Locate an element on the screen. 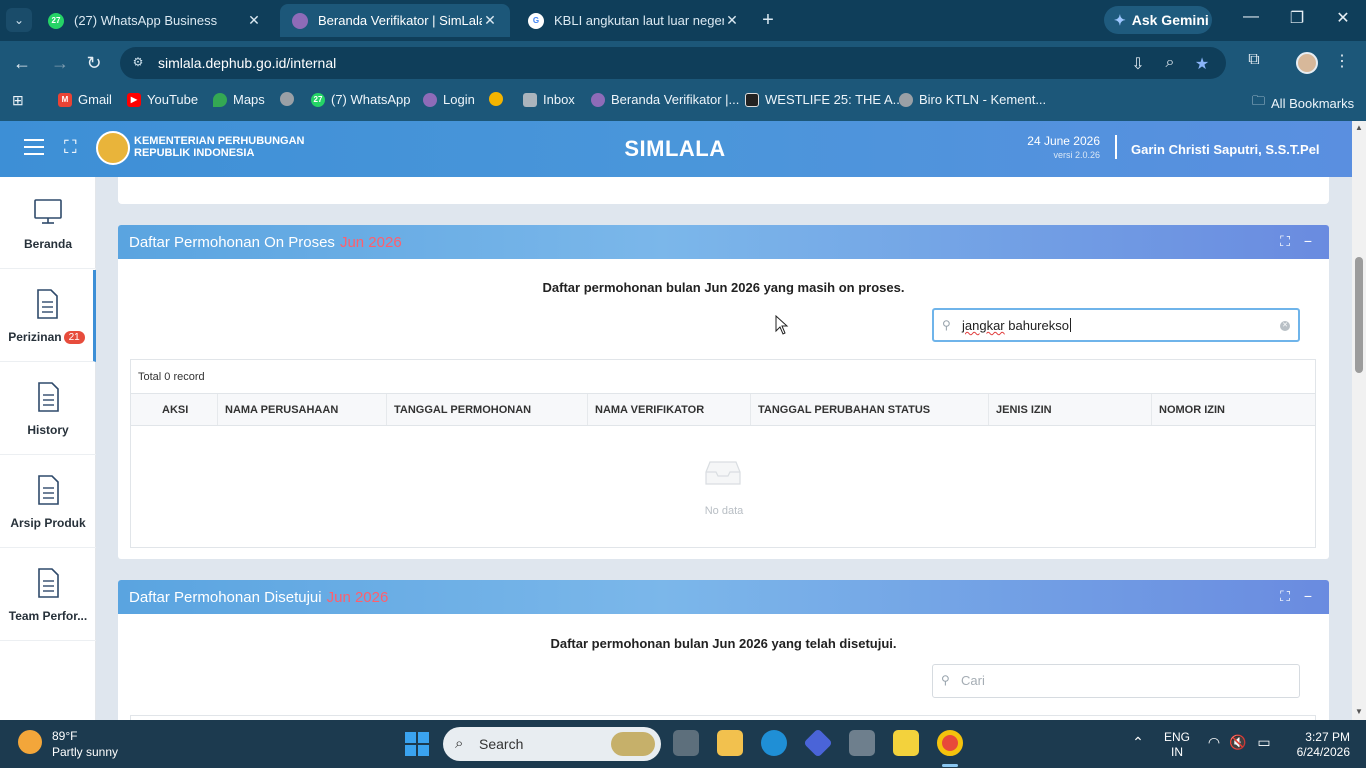 The width and height of the screenshot is (1366, 768). install-app-icon: ⇩ is located at coordinates (1138, 64).